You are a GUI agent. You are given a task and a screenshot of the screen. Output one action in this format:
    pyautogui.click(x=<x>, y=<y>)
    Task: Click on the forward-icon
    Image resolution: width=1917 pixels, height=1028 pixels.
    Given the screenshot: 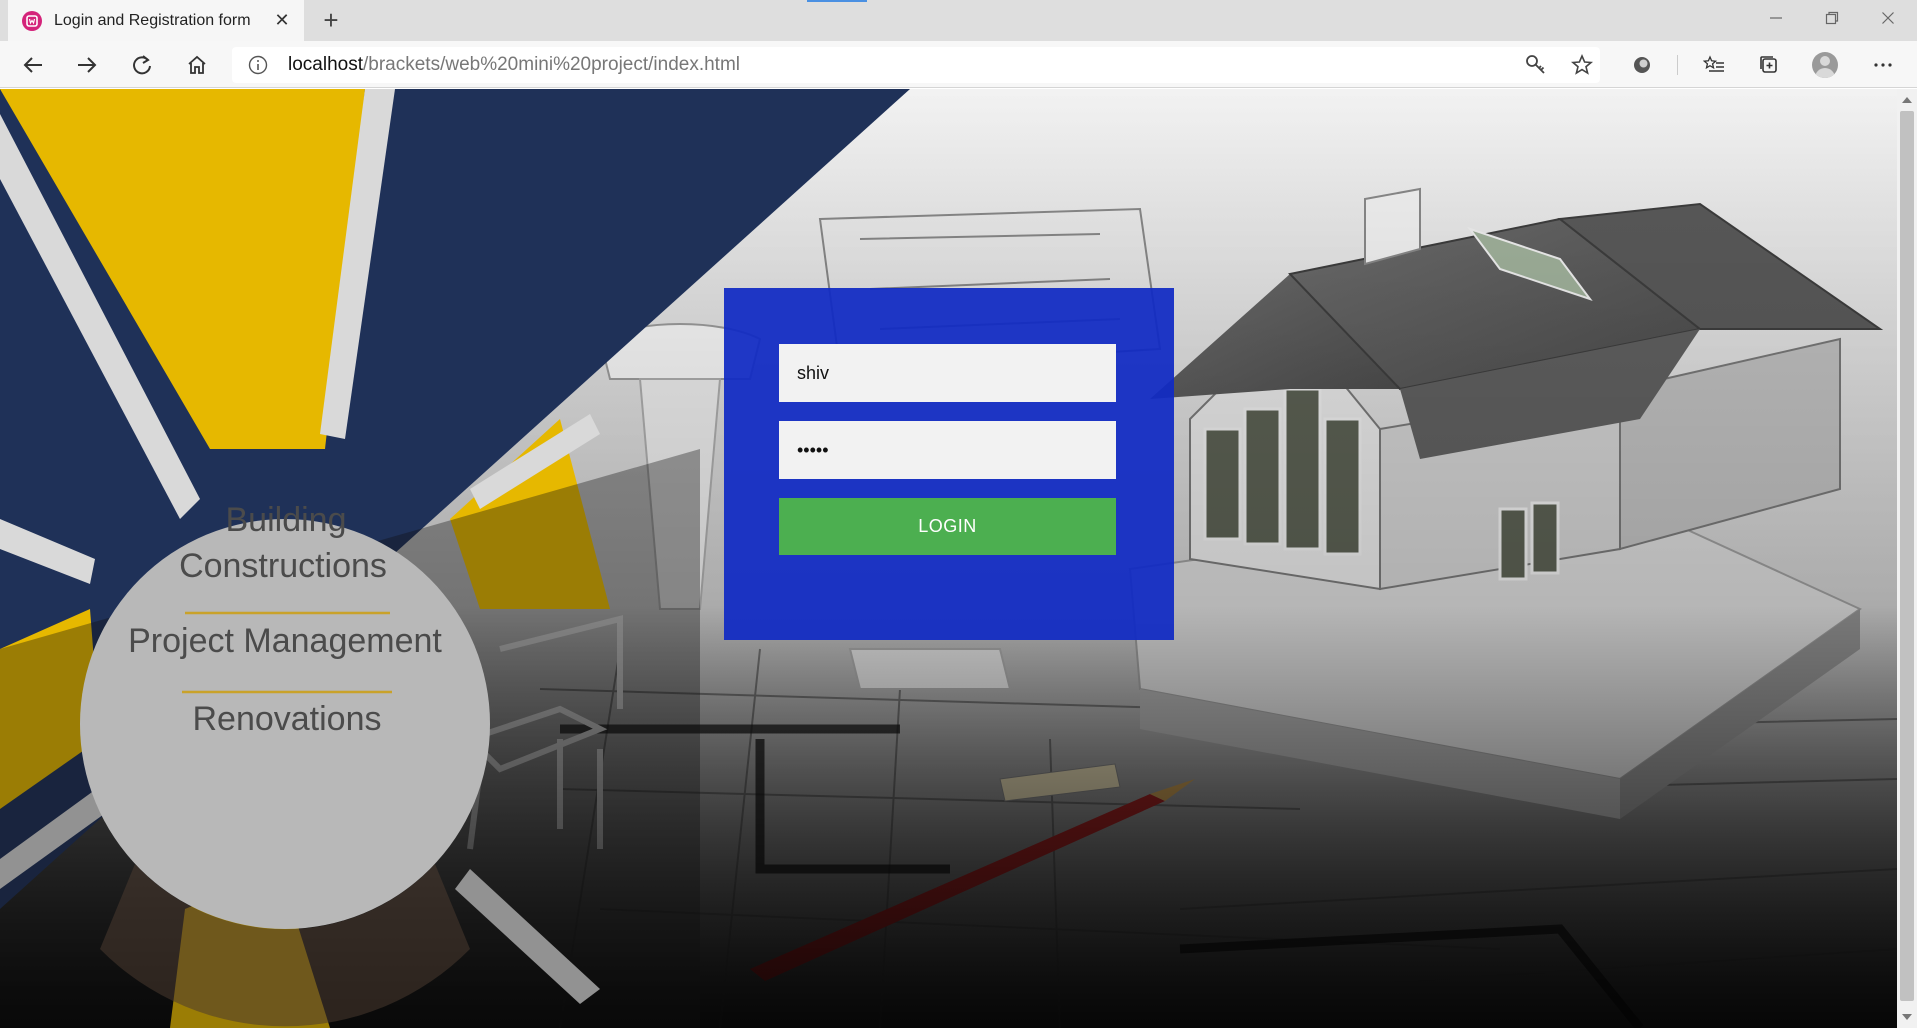 What is the action you would take?
    pyautogui.click(x=87, y=65)
    